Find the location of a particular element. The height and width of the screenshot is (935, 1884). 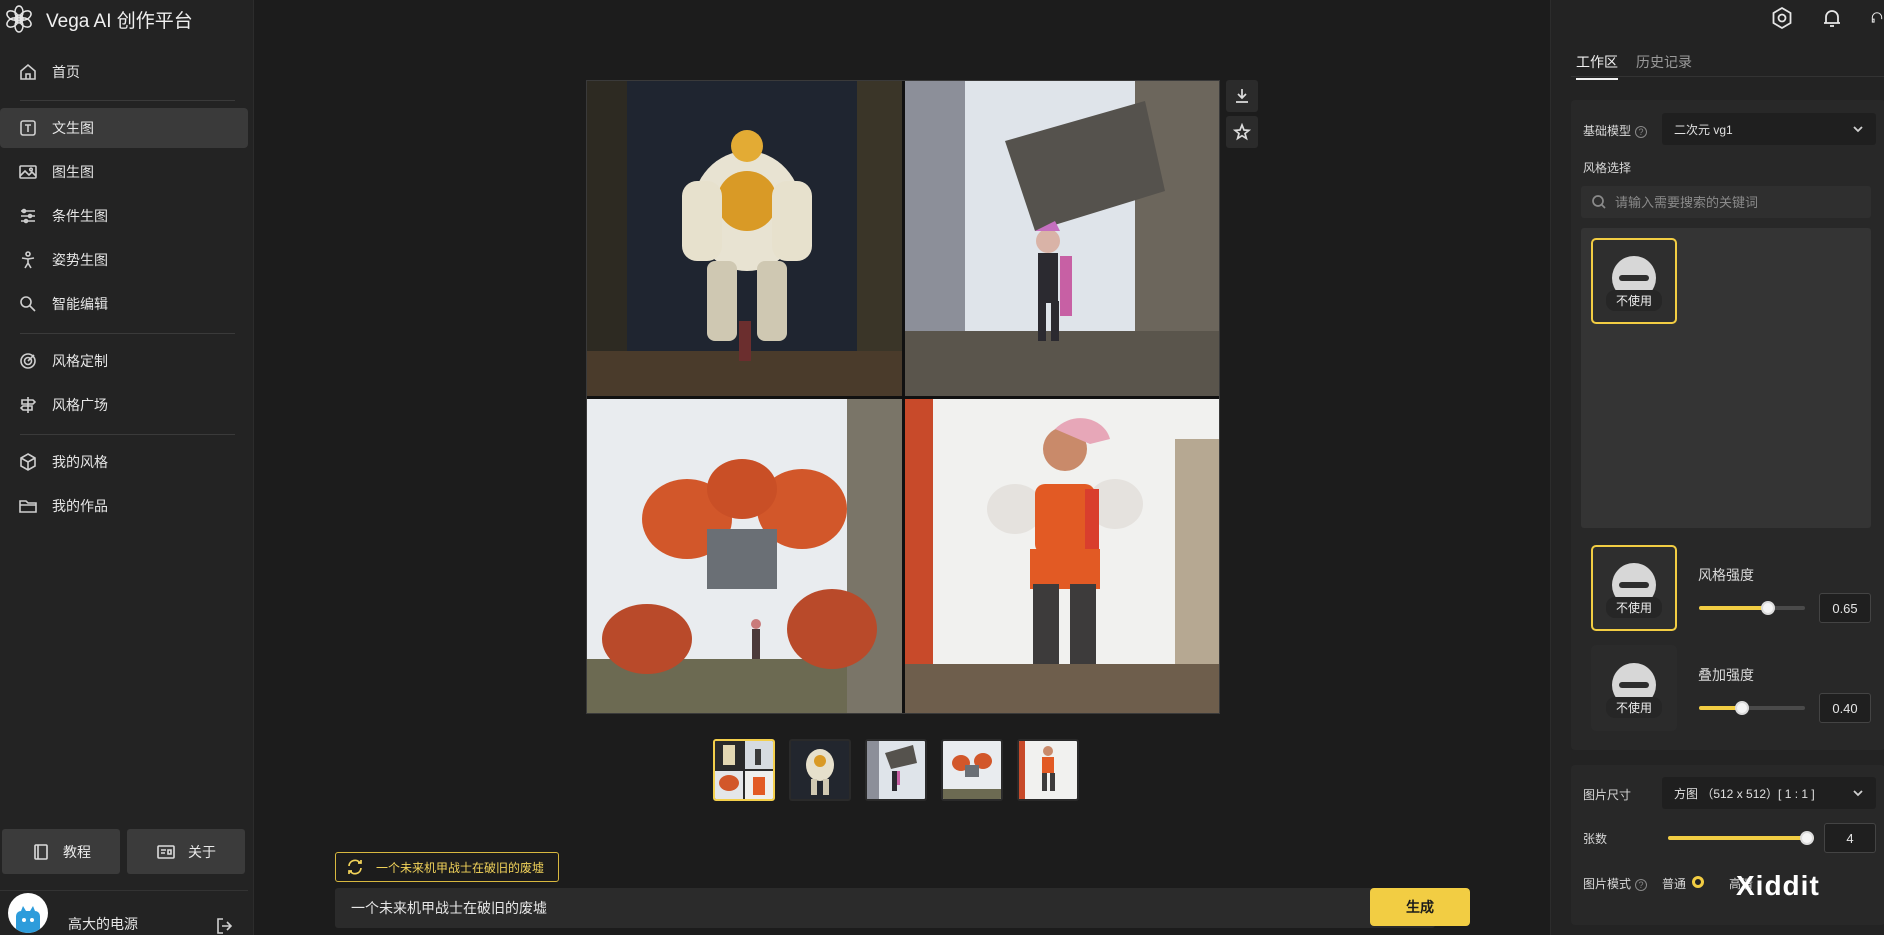

chevron-down-icon is located at coordinates (1858, 129).